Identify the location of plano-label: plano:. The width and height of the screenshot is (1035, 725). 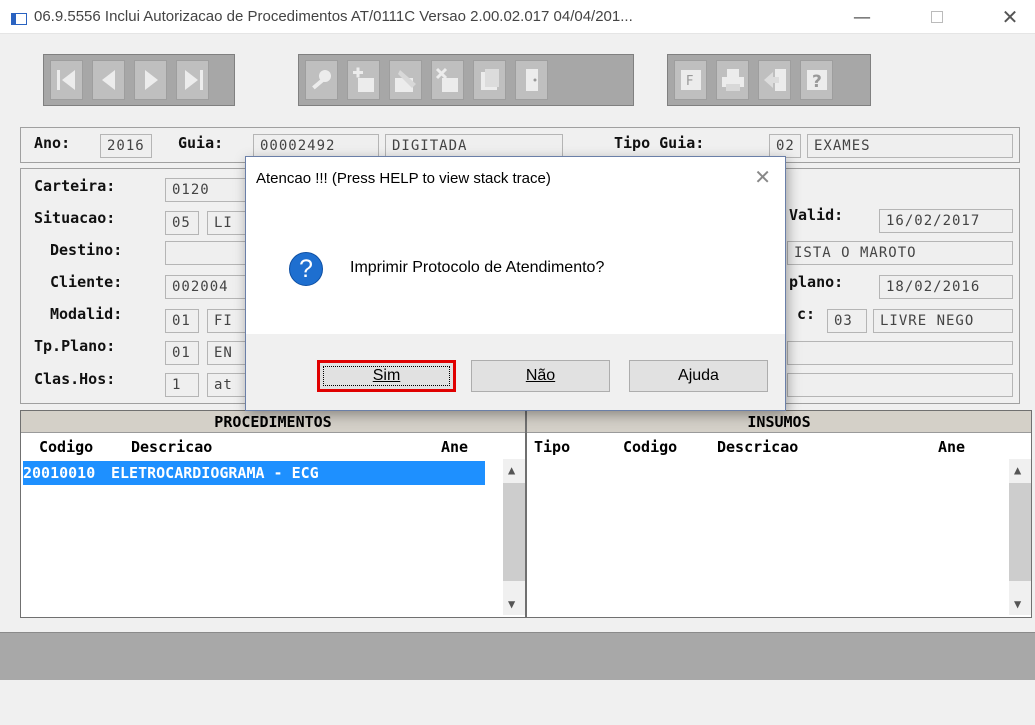
(816, 282).